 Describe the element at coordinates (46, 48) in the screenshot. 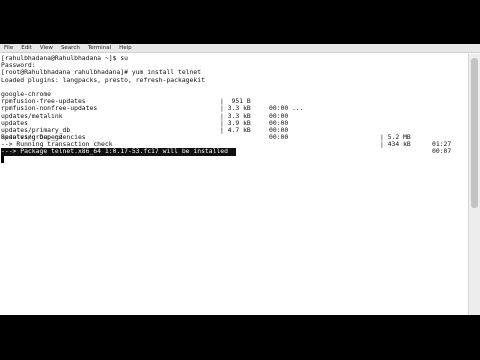

I see `menu-view: View` at that location.